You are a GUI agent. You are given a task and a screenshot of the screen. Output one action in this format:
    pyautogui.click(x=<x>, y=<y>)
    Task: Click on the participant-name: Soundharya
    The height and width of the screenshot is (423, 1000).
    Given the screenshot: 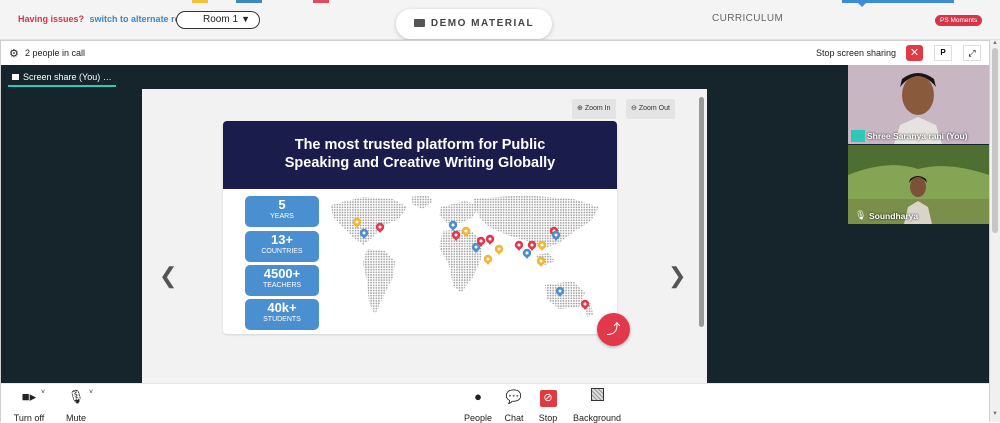 What is the action you would take?
    pyautogui.click(x=894, y=216)
    